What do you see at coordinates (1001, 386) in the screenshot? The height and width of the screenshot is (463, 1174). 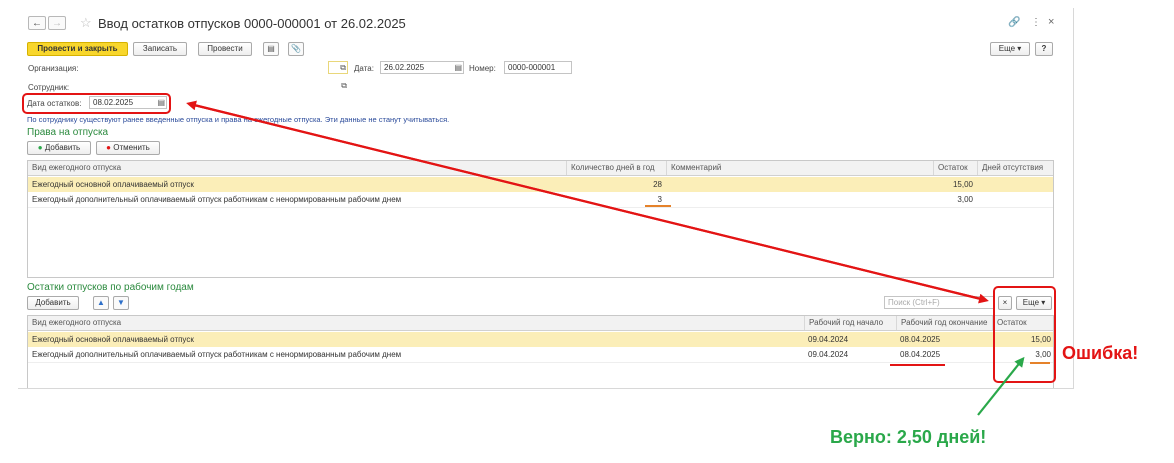 I see `green-arrow` at bounding box center [1001, 386].